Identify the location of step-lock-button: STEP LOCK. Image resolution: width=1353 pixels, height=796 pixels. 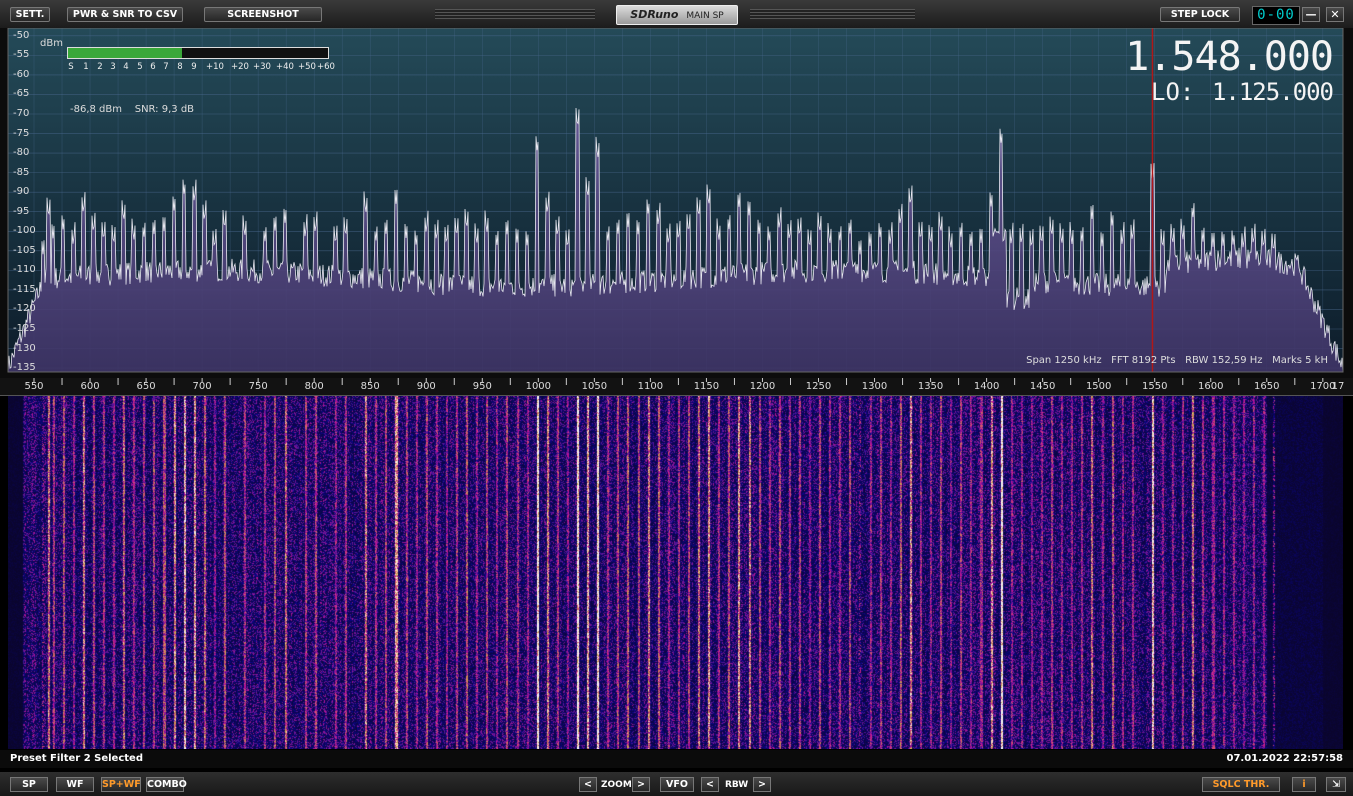
(1200, 14).